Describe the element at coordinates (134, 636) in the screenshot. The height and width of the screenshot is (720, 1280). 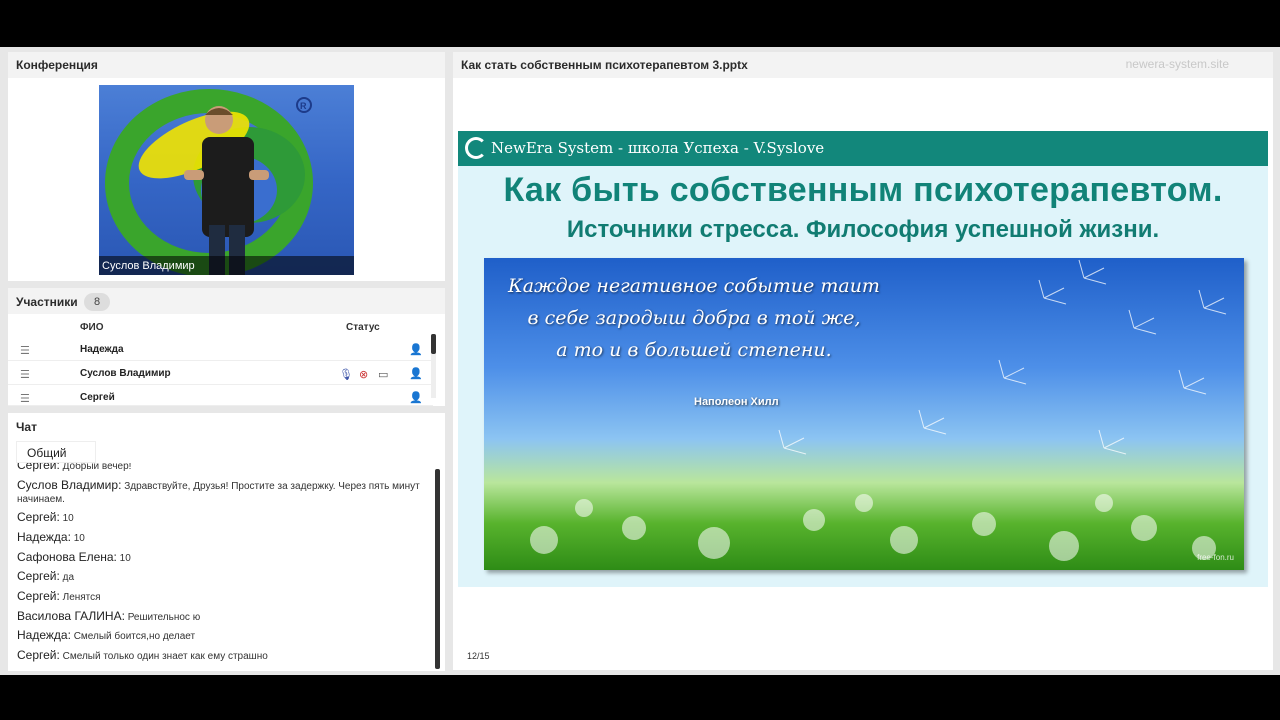
I see `message-text: Смелый боится,но делает` at that location.